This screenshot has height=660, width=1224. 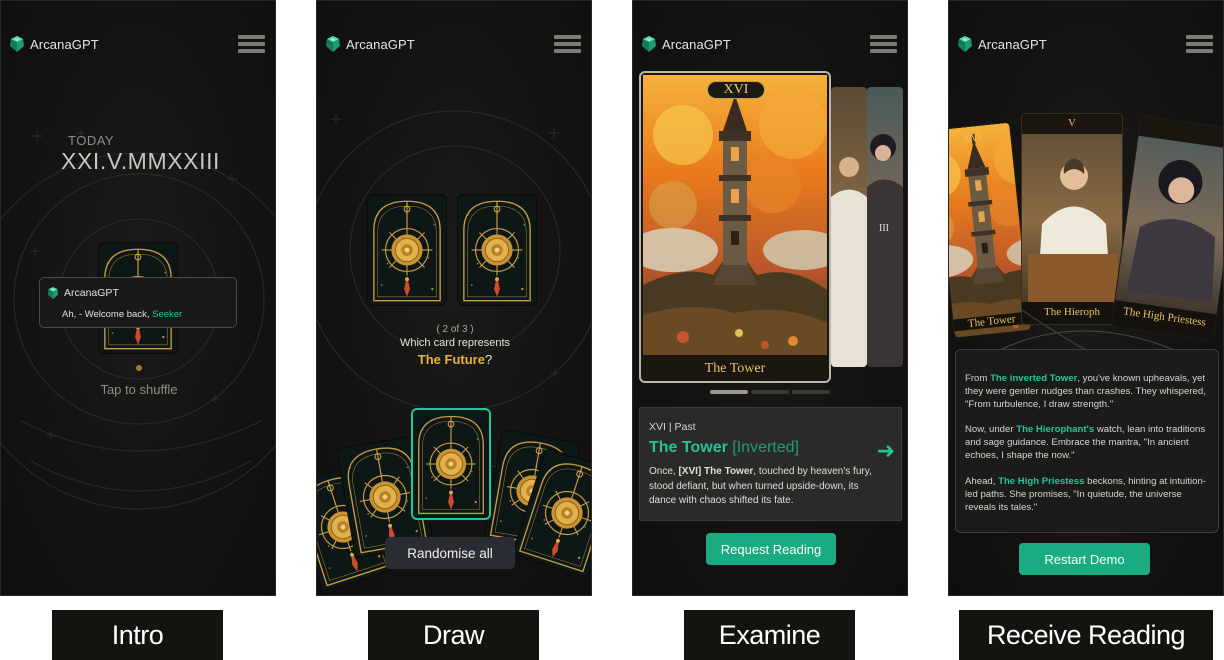 What do you see at coordinates (167, 314) in the screenshot?
I see `toast-username: Seeker` at bounding box center [167, 314].